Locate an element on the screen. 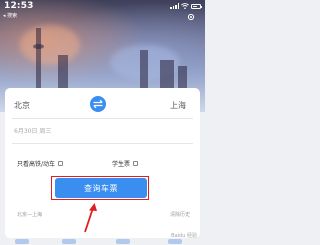 The height and width of the screenshot is (245, 320). high-speed-only-option: 只看高铁/动车 is located at coordinates (40, 163).